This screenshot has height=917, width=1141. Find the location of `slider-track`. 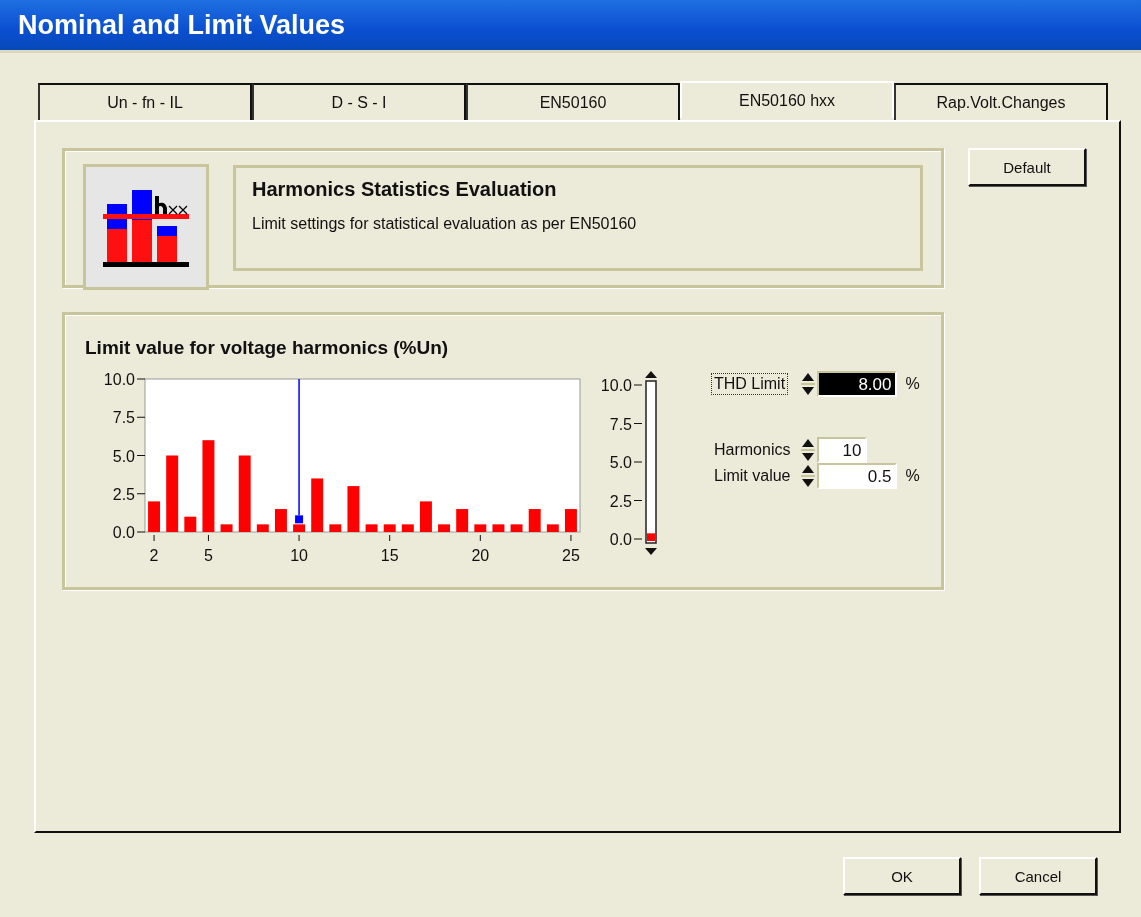

slider-track is located at coordinates (651, 462).